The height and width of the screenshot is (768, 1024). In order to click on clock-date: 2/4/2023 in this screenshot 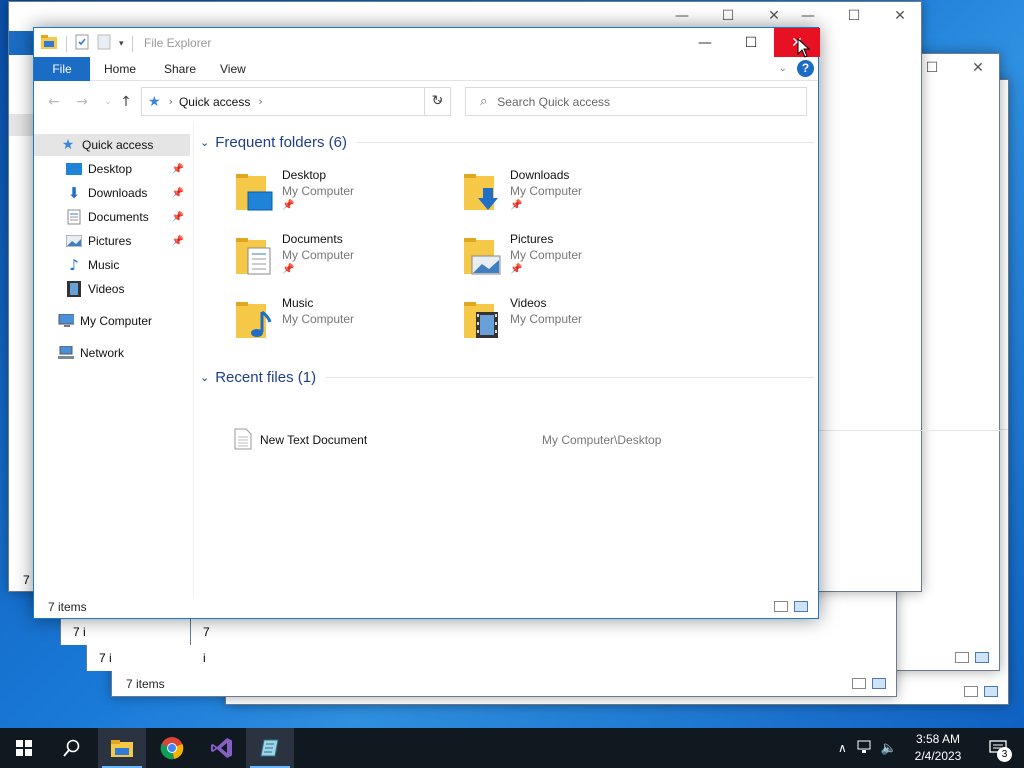, I will do `click(938, 756)`.